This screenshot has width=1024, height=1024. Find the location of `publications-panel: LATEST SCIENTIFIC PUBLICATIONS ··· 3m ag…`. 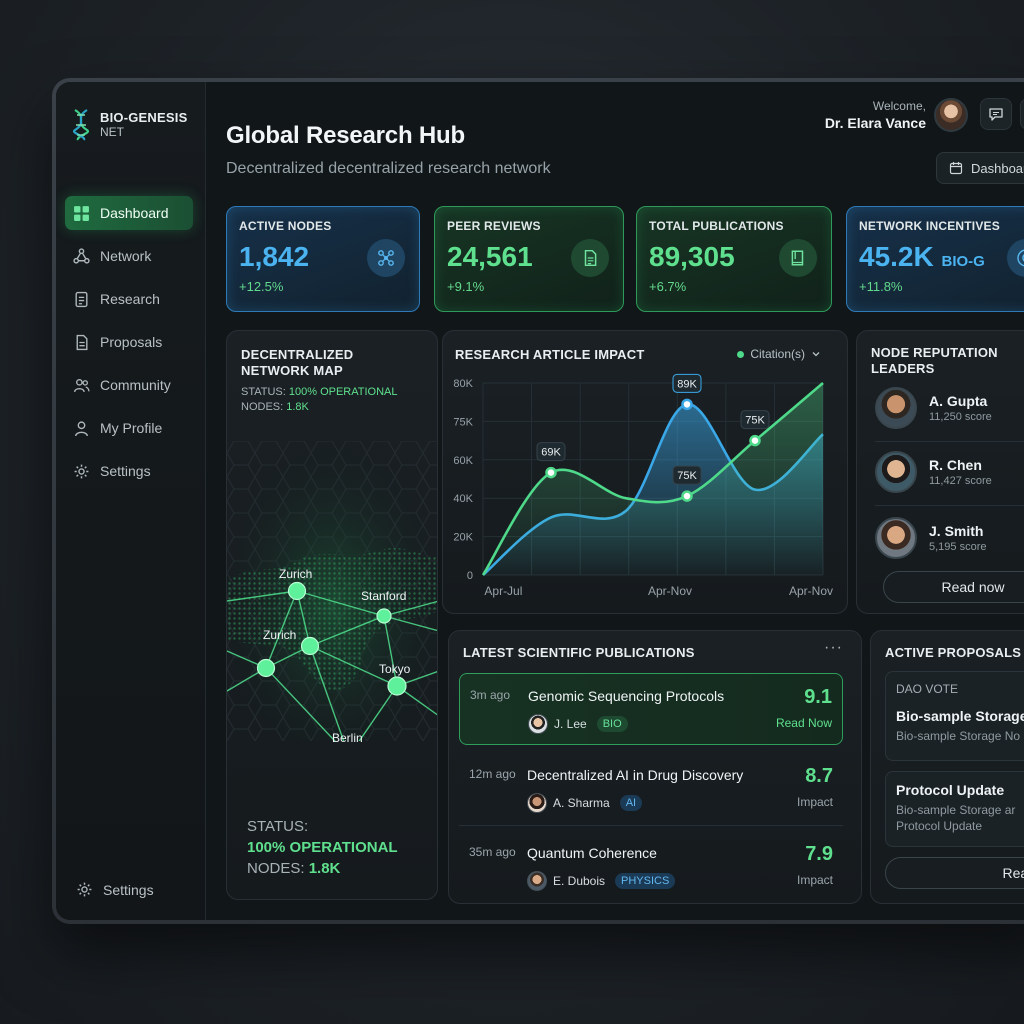

publications-panel: LATEST SCIENTIFIC PUBLICATIONS ··· 3m ag… is located at coordinates (655, 767).